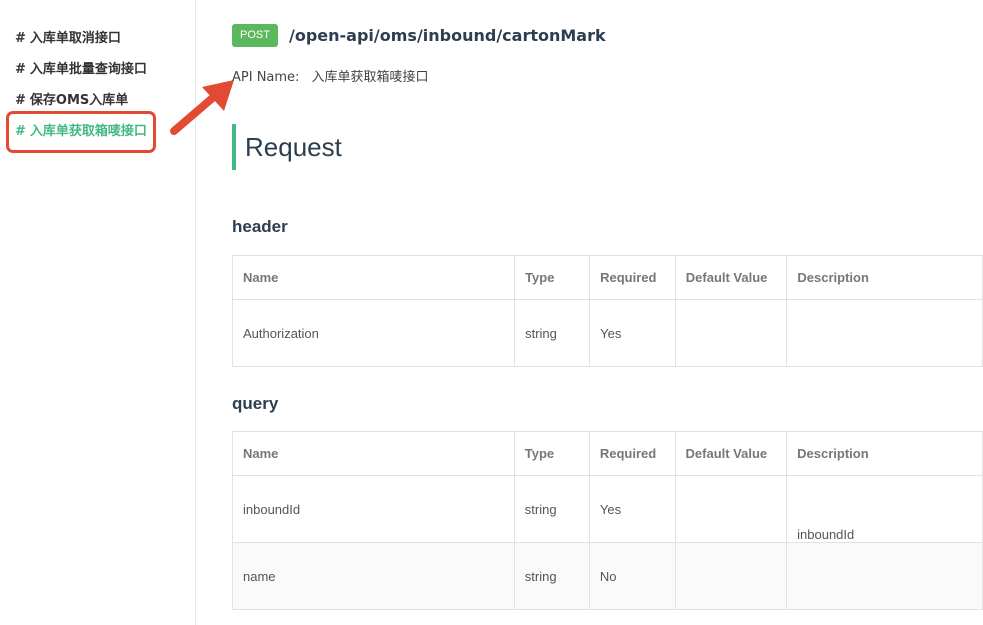 The image size is (983, 625). Describe the element at coordinates (81, 132) in the screenshot. I see `annotation-highlight-box` at that location.